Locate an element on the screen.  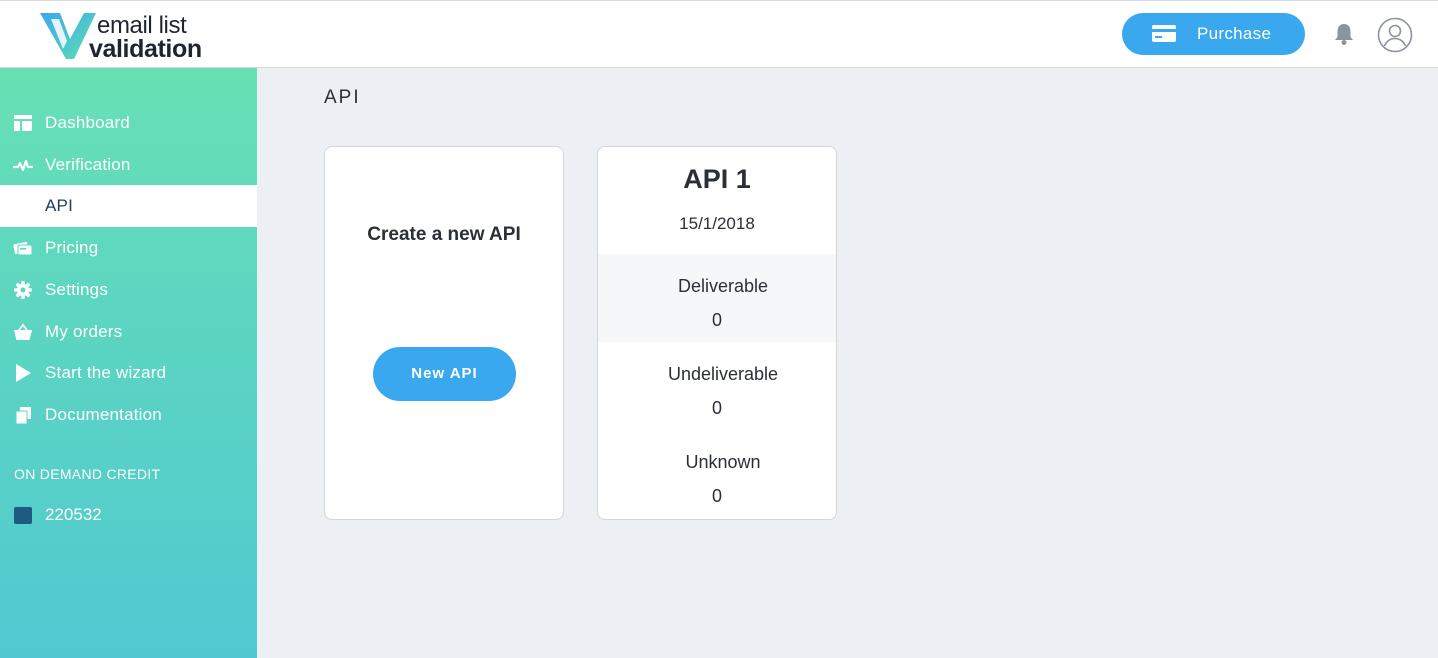
stat-label: Deliverable is located at coordinates (723, 286).